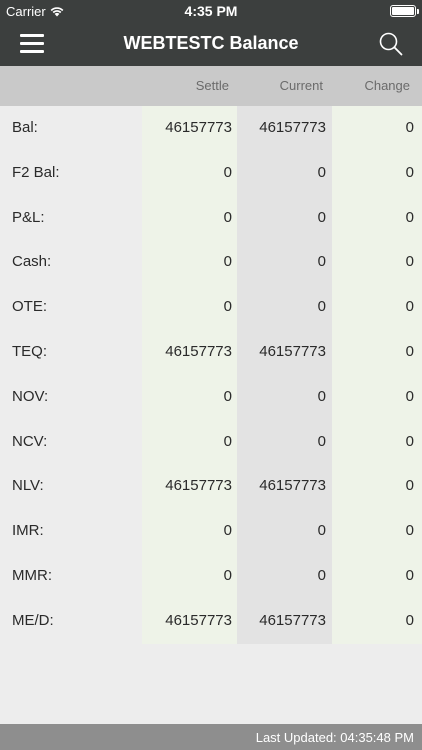 This screenshot has width=422, height=750. I want to click on row-label: NOV:, so click(30, 396).